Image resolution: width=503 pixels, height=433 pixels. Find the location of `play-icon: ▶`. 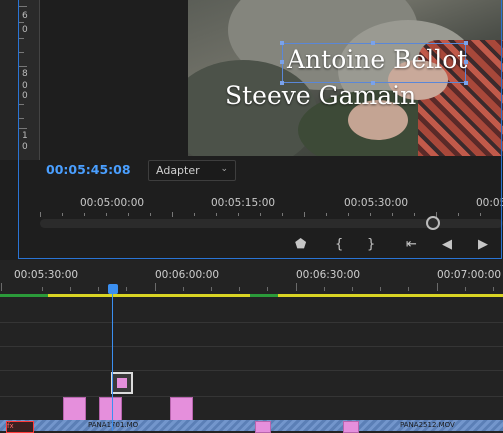

play-icon: ▶ is located at coordinates (483, 244).